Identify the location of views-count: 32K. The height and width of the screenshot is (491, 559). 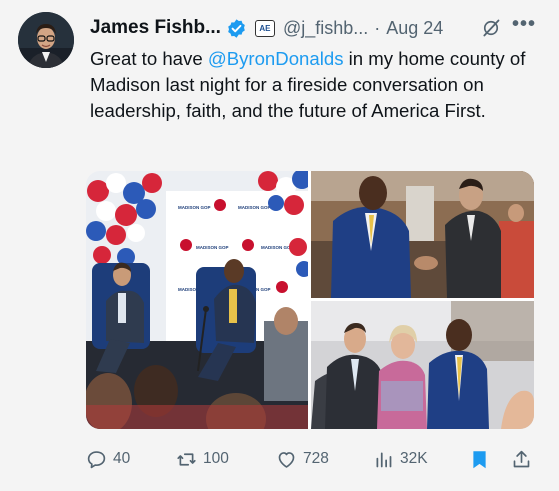
(414, 458).